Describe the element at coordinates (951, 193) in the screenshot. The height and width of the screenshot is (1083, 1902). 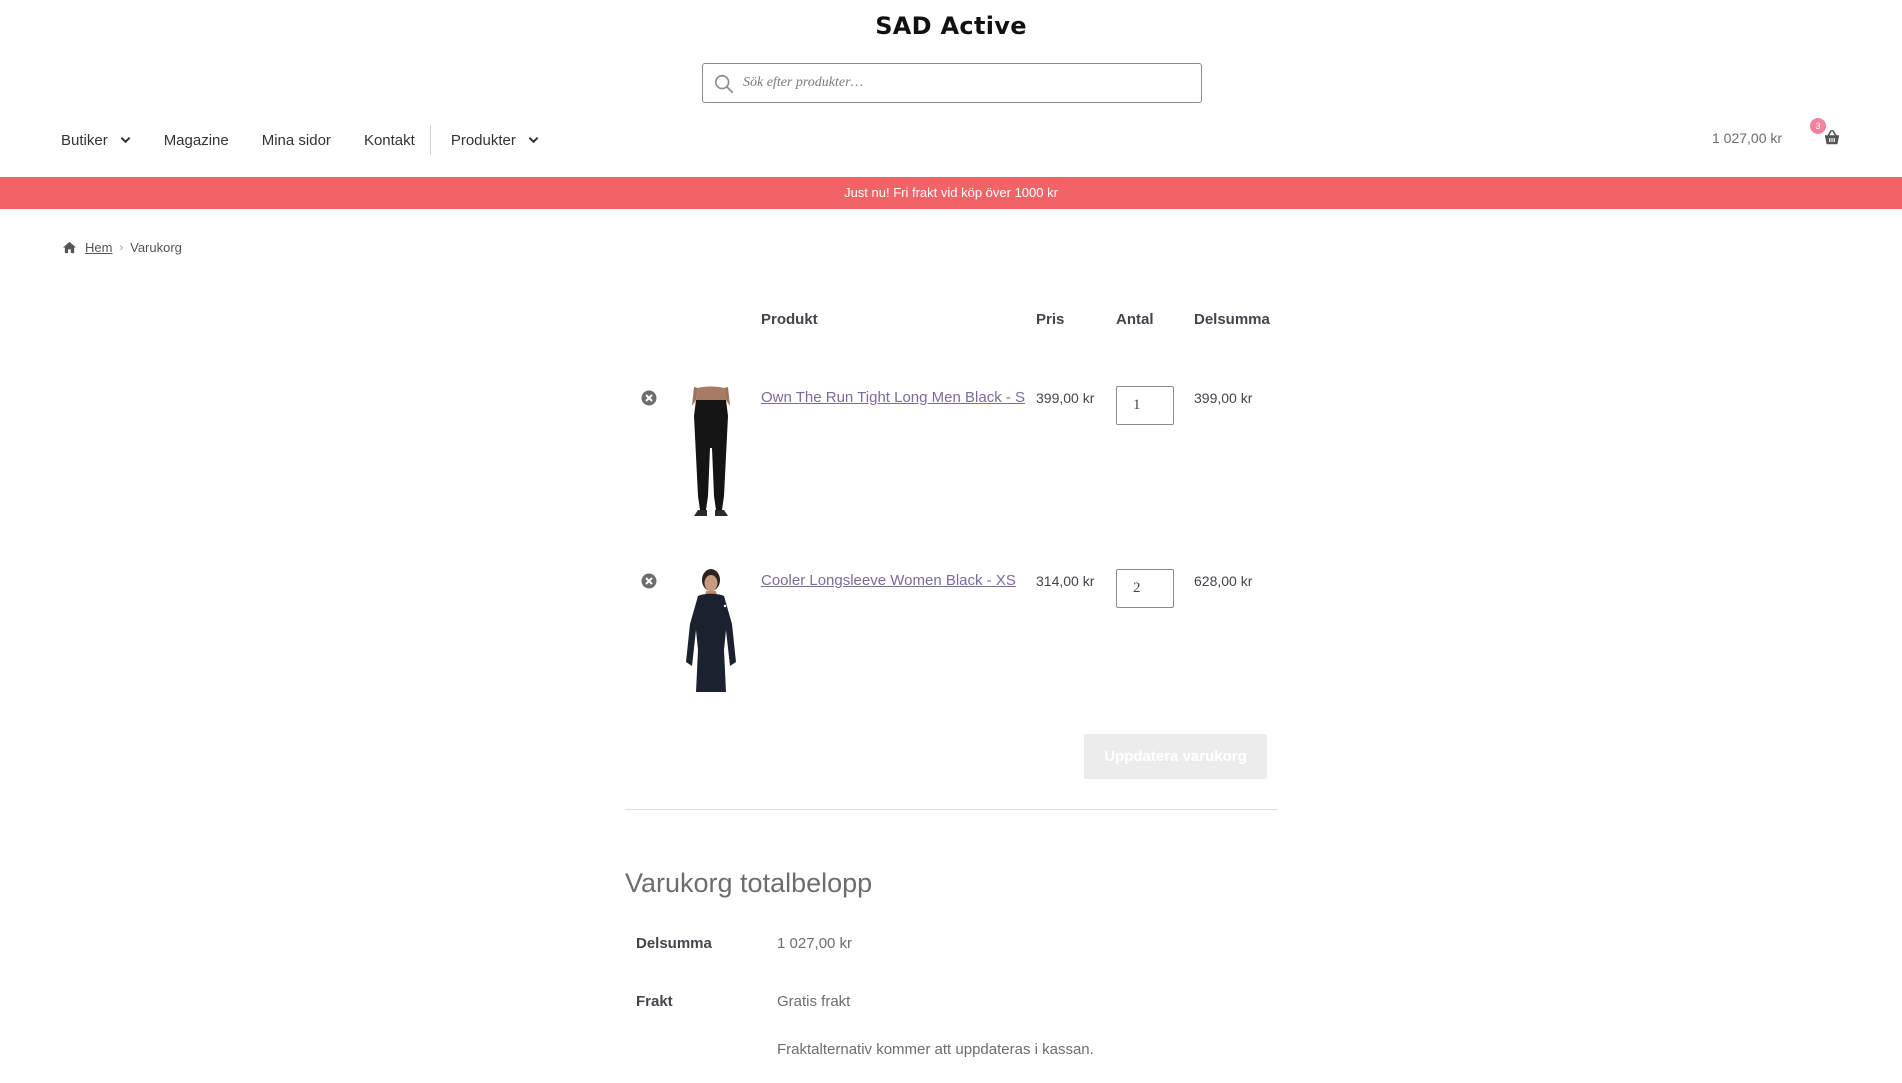
I see `promo-banner: Just nu! Fri frakt vid köp över 1000 kr` at that location.